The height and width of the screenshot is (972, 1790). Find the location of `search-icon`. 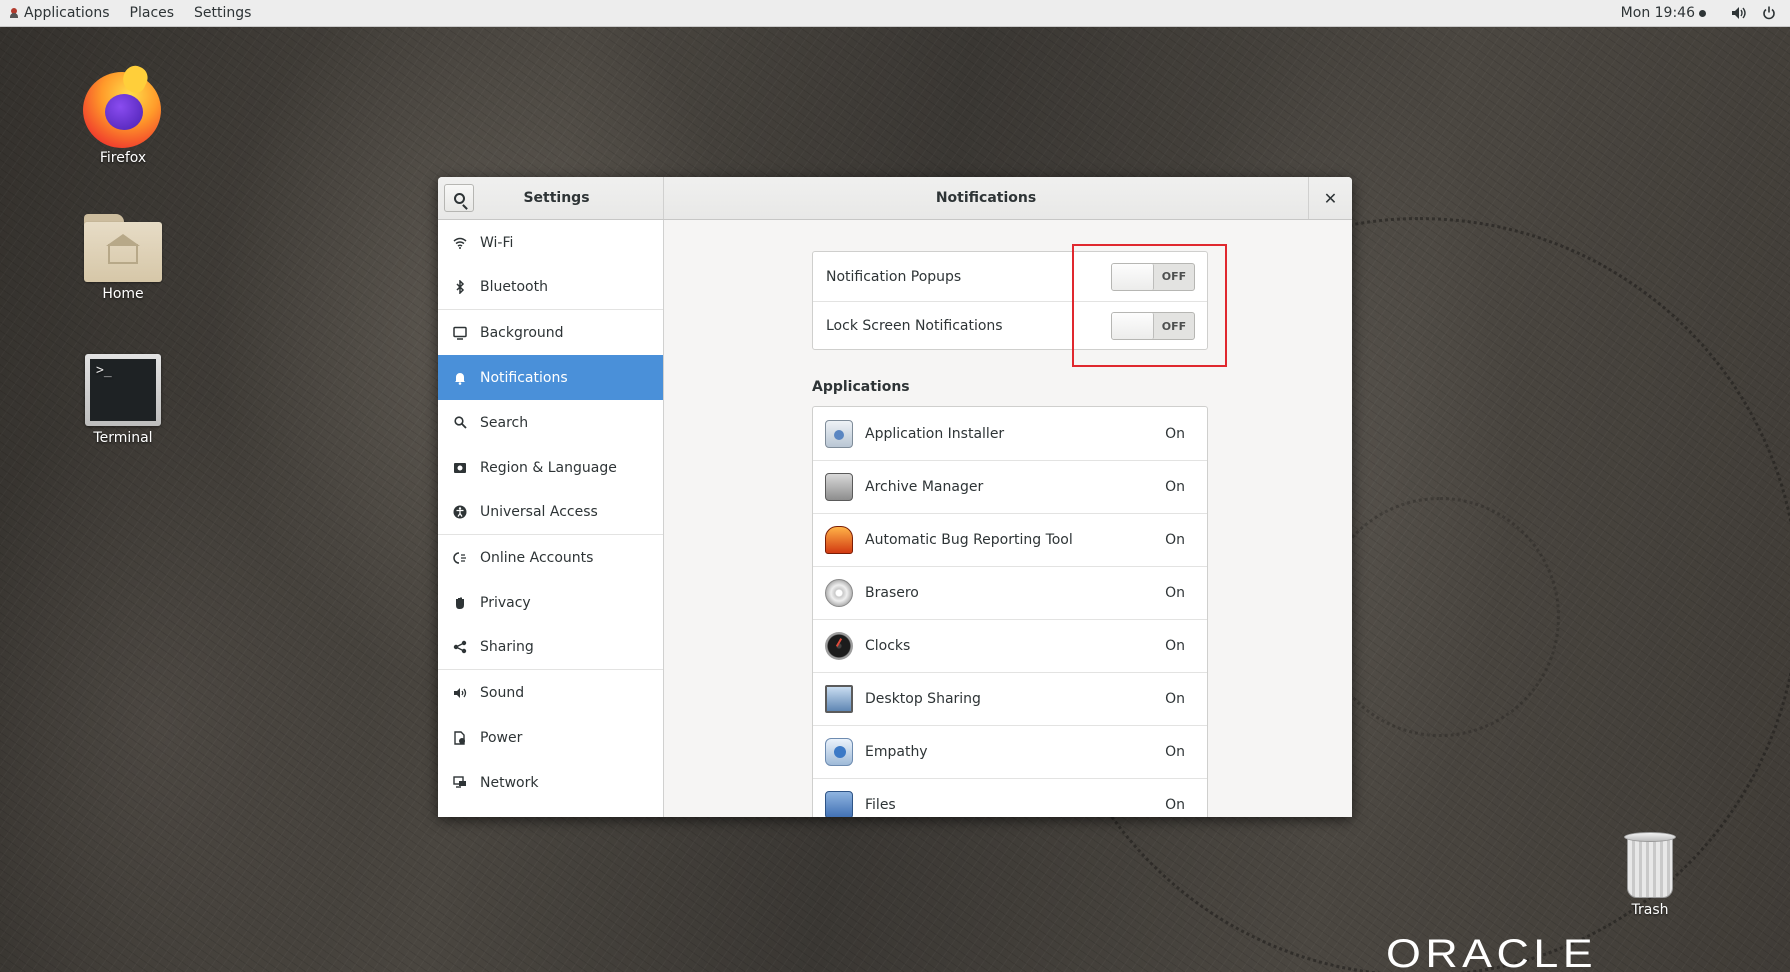

search-icon is located at coordinates (460, 423).